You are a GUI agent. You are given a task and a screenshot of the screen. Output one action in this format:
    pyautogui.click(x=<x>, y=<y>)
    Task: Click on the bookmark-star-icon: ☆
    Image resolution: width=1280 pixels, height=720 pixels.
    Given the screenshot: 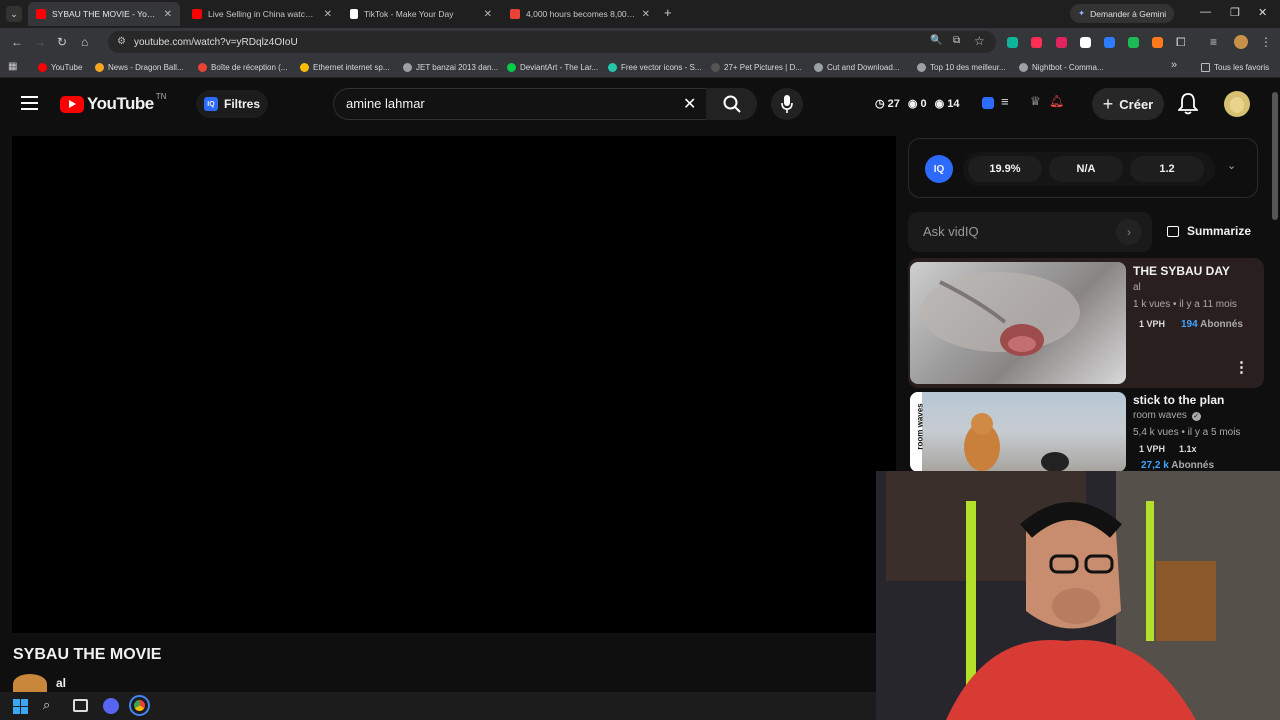 What is the action you would take?
    pyautogui.click(x=979, y=41)
    